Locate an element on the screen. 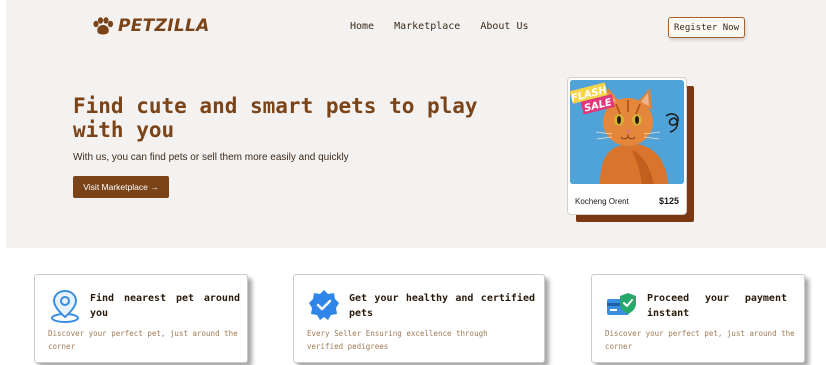  pet-image: FLASH SALE is located at coordinates (627, 132).